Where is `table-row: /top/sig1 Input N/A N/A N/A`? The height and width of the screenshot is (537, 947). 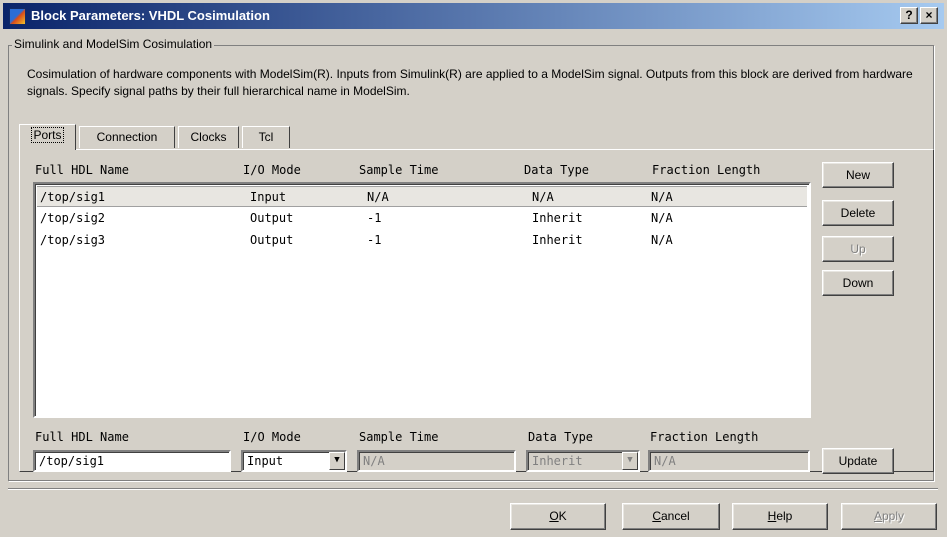 table-row: /top/sig1 Input N/A N/A N/A is located at coordinates (422, 196).